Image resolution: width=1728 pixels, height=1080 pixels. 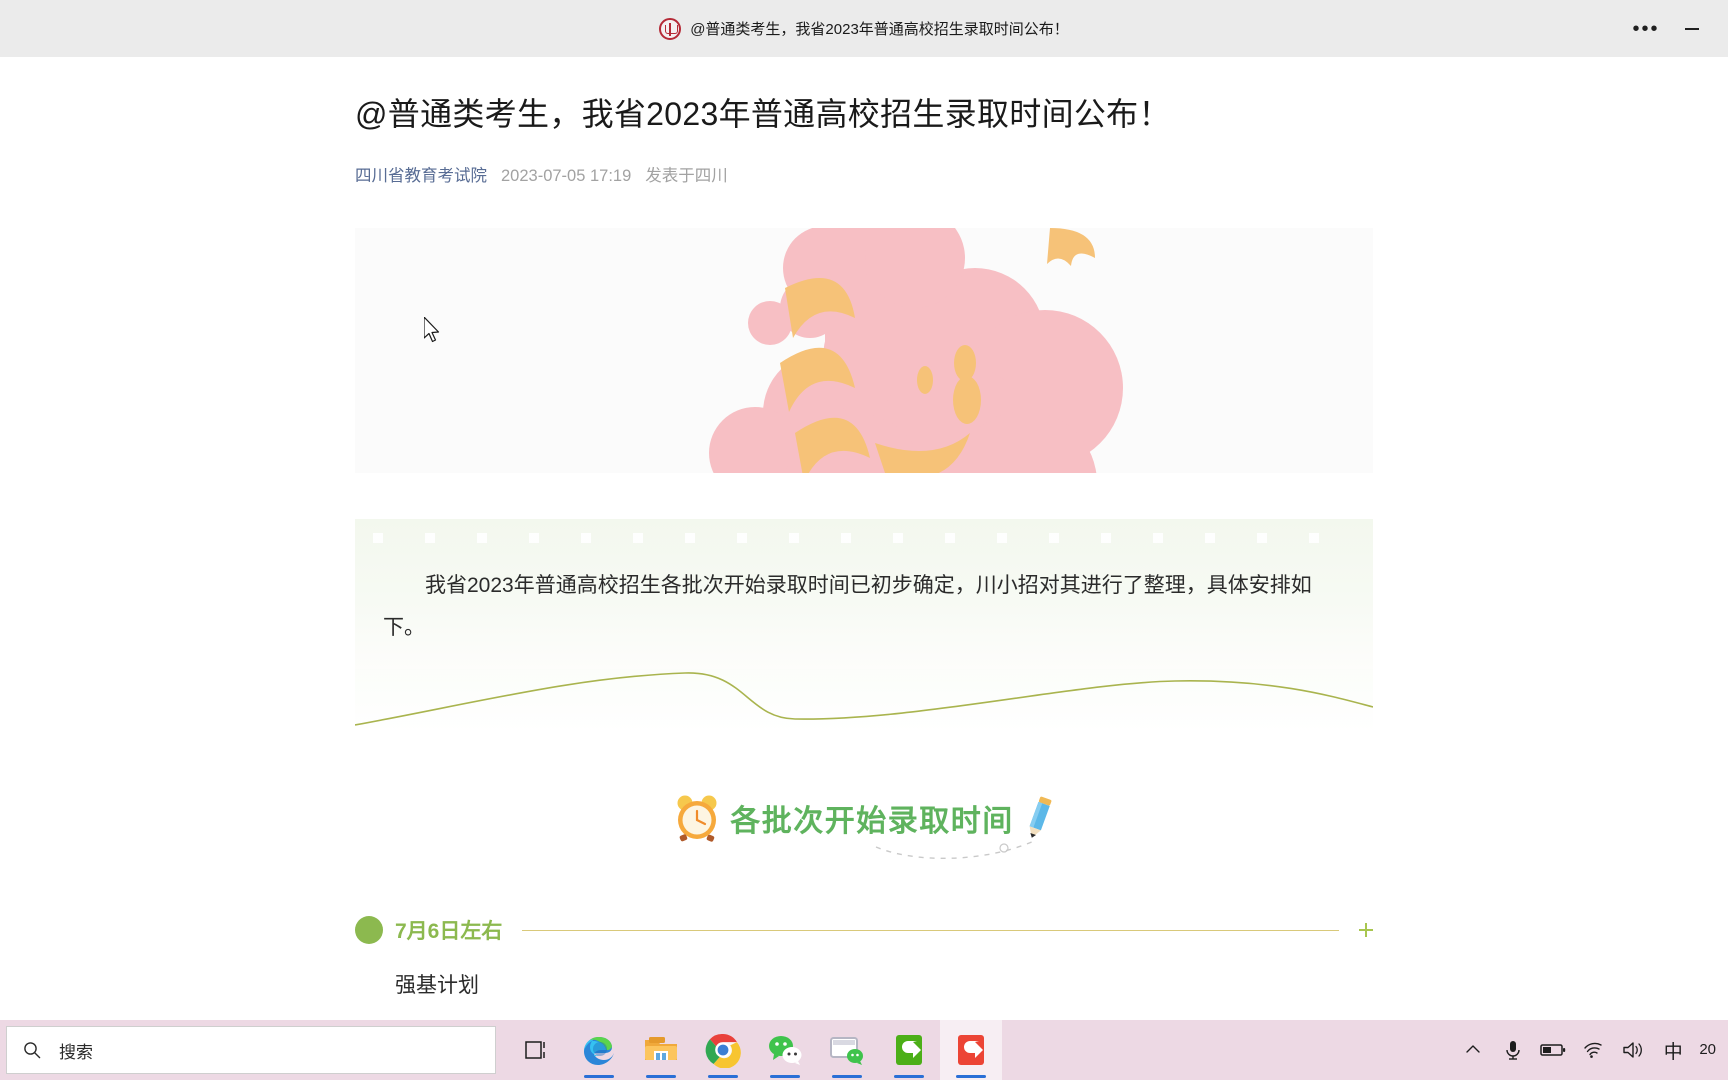 I want to click on heading-underline-decor, so click(x=955, y=850).